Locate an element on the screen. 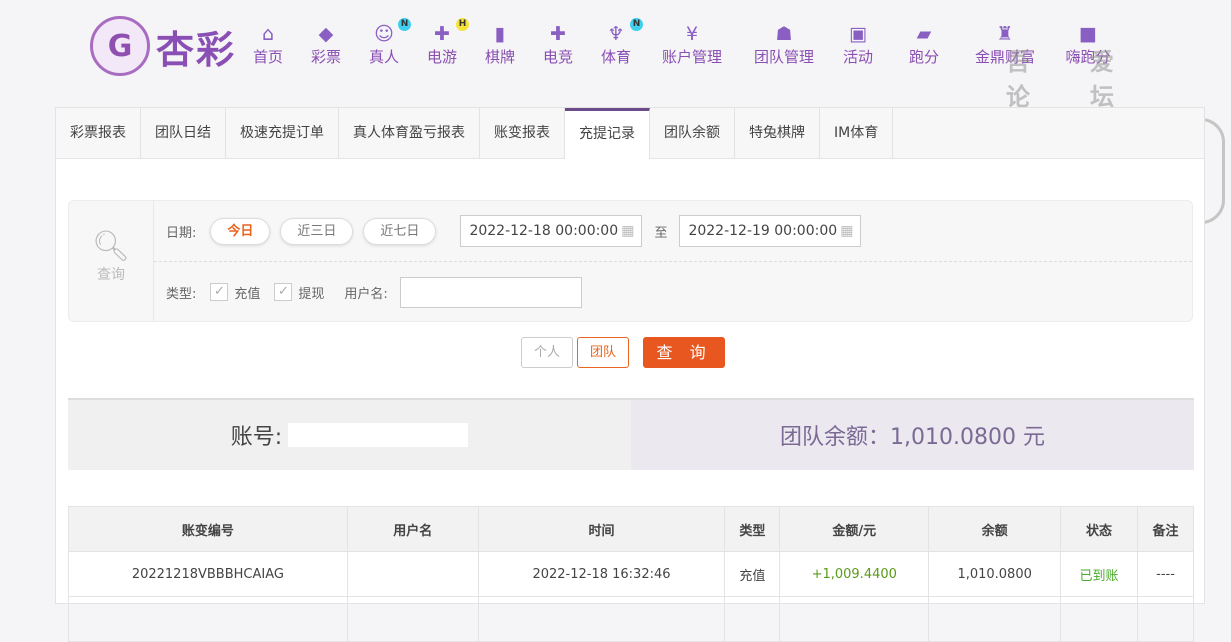 This screenshot has width=1231, height=642. search-icon: 🔍︎ is located at coordinates (111, 246).